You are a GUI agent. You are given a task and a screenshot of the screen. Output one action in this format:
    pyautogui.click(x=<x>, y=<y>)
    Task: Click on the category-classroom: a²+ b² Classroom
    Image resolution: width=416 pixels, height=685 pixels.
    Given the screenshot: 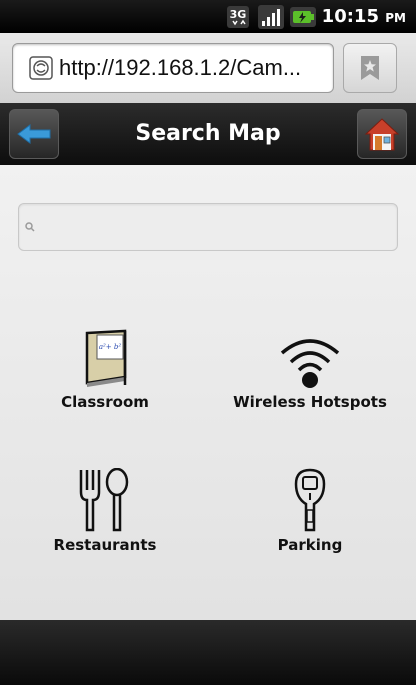 What is the action you would take?
    pyautogui.click(x=105, y=368)
    